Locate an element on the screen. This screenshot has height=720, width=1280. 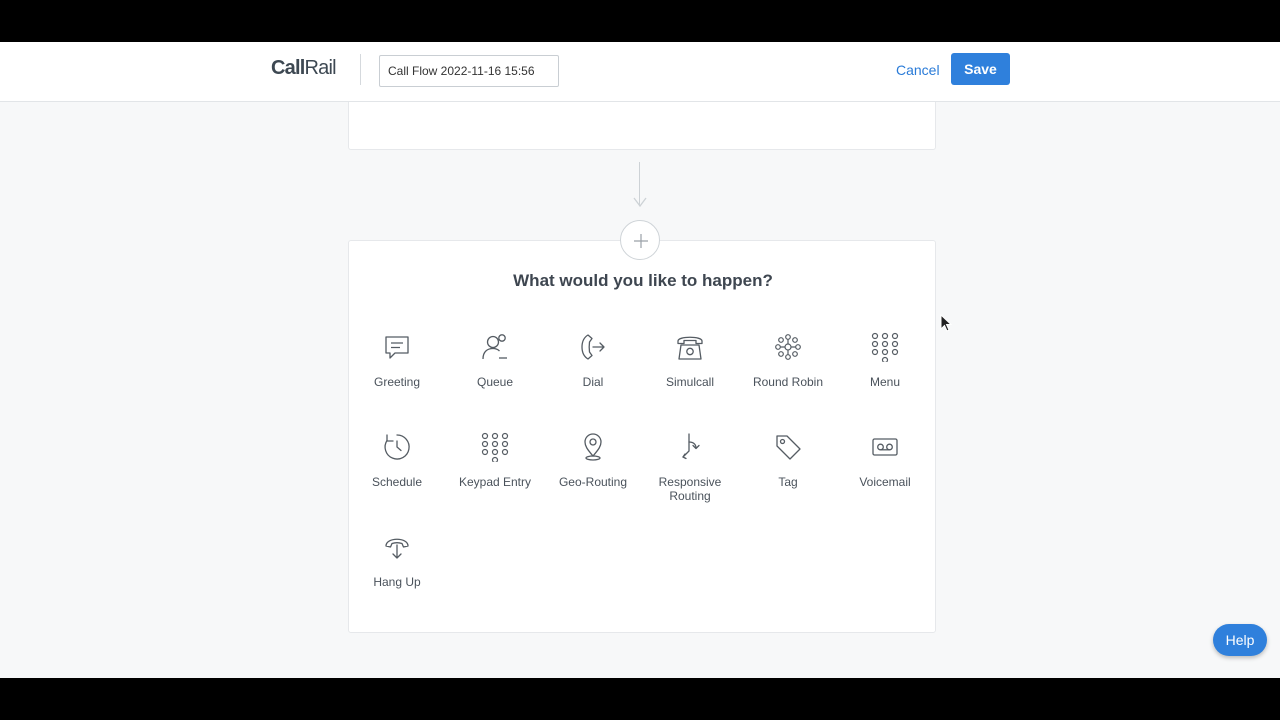
voicemail-icon is located at coordinates (885, 447).